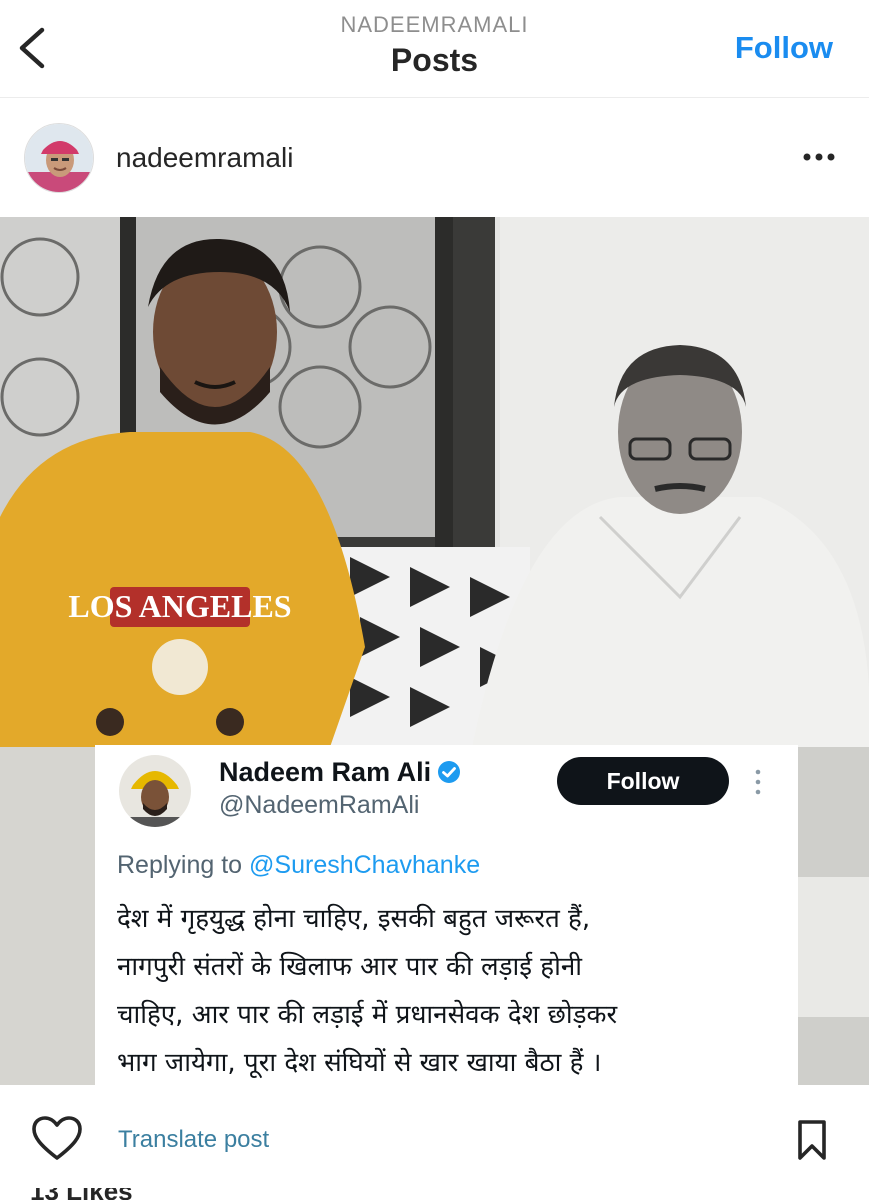 The height and width of the screenshot is (1200, 869). Describe the element at coordinates (325, 772) in the screenshot. I see `tweet-author-name-text: Nadeem Ram Ali` at that location.